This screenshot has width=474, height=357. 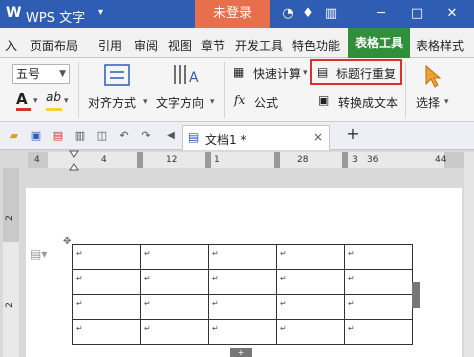 What do you see at coordinates (80, 136) in the screenshot?
I see `print-icon: ▥` at bounding box center [80, 136].